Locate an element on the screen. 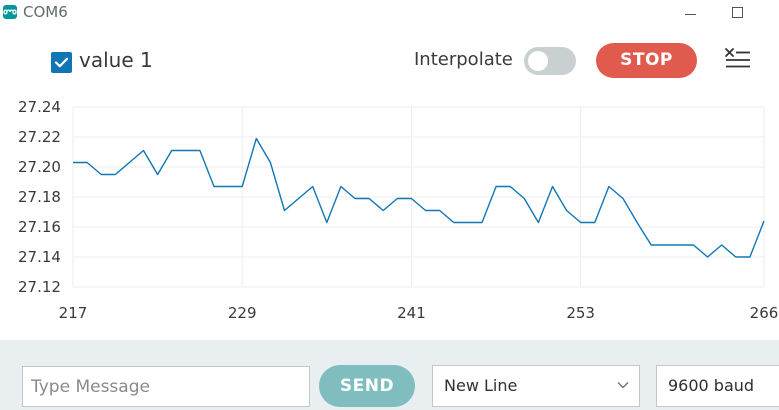  line-ending-select: New Line is located at coordinates (536, 386).